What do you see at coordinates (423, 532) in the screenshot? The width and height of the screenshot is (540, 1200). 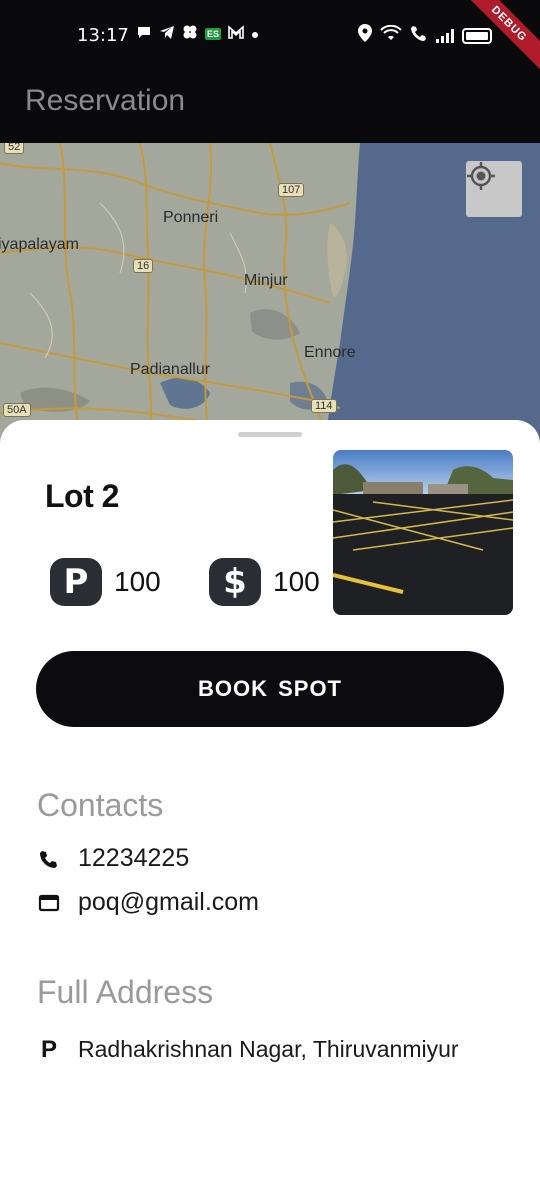 I see `lot-photo` at bounding box center [423, 532].